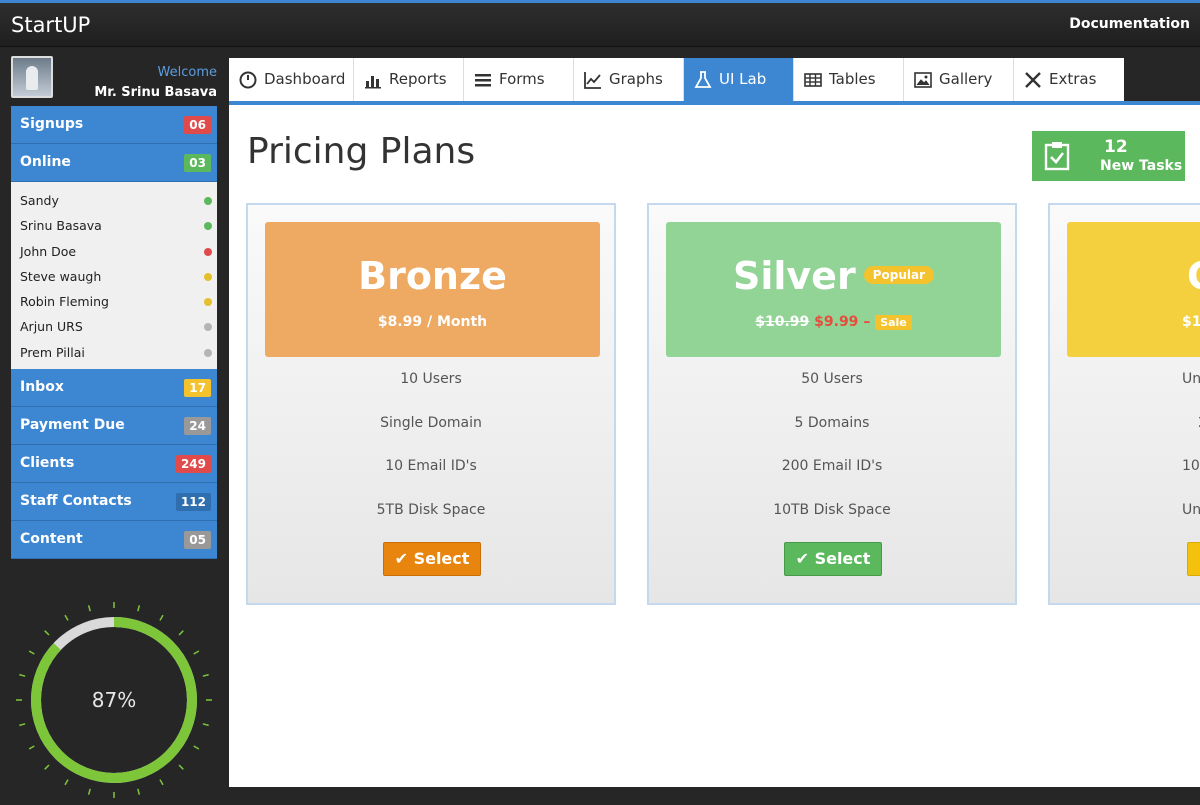 This screenshot has height=805, width=1200. Describe the element at coordinates (923, 80) in the screenshot. I see `image-icon` at that location.